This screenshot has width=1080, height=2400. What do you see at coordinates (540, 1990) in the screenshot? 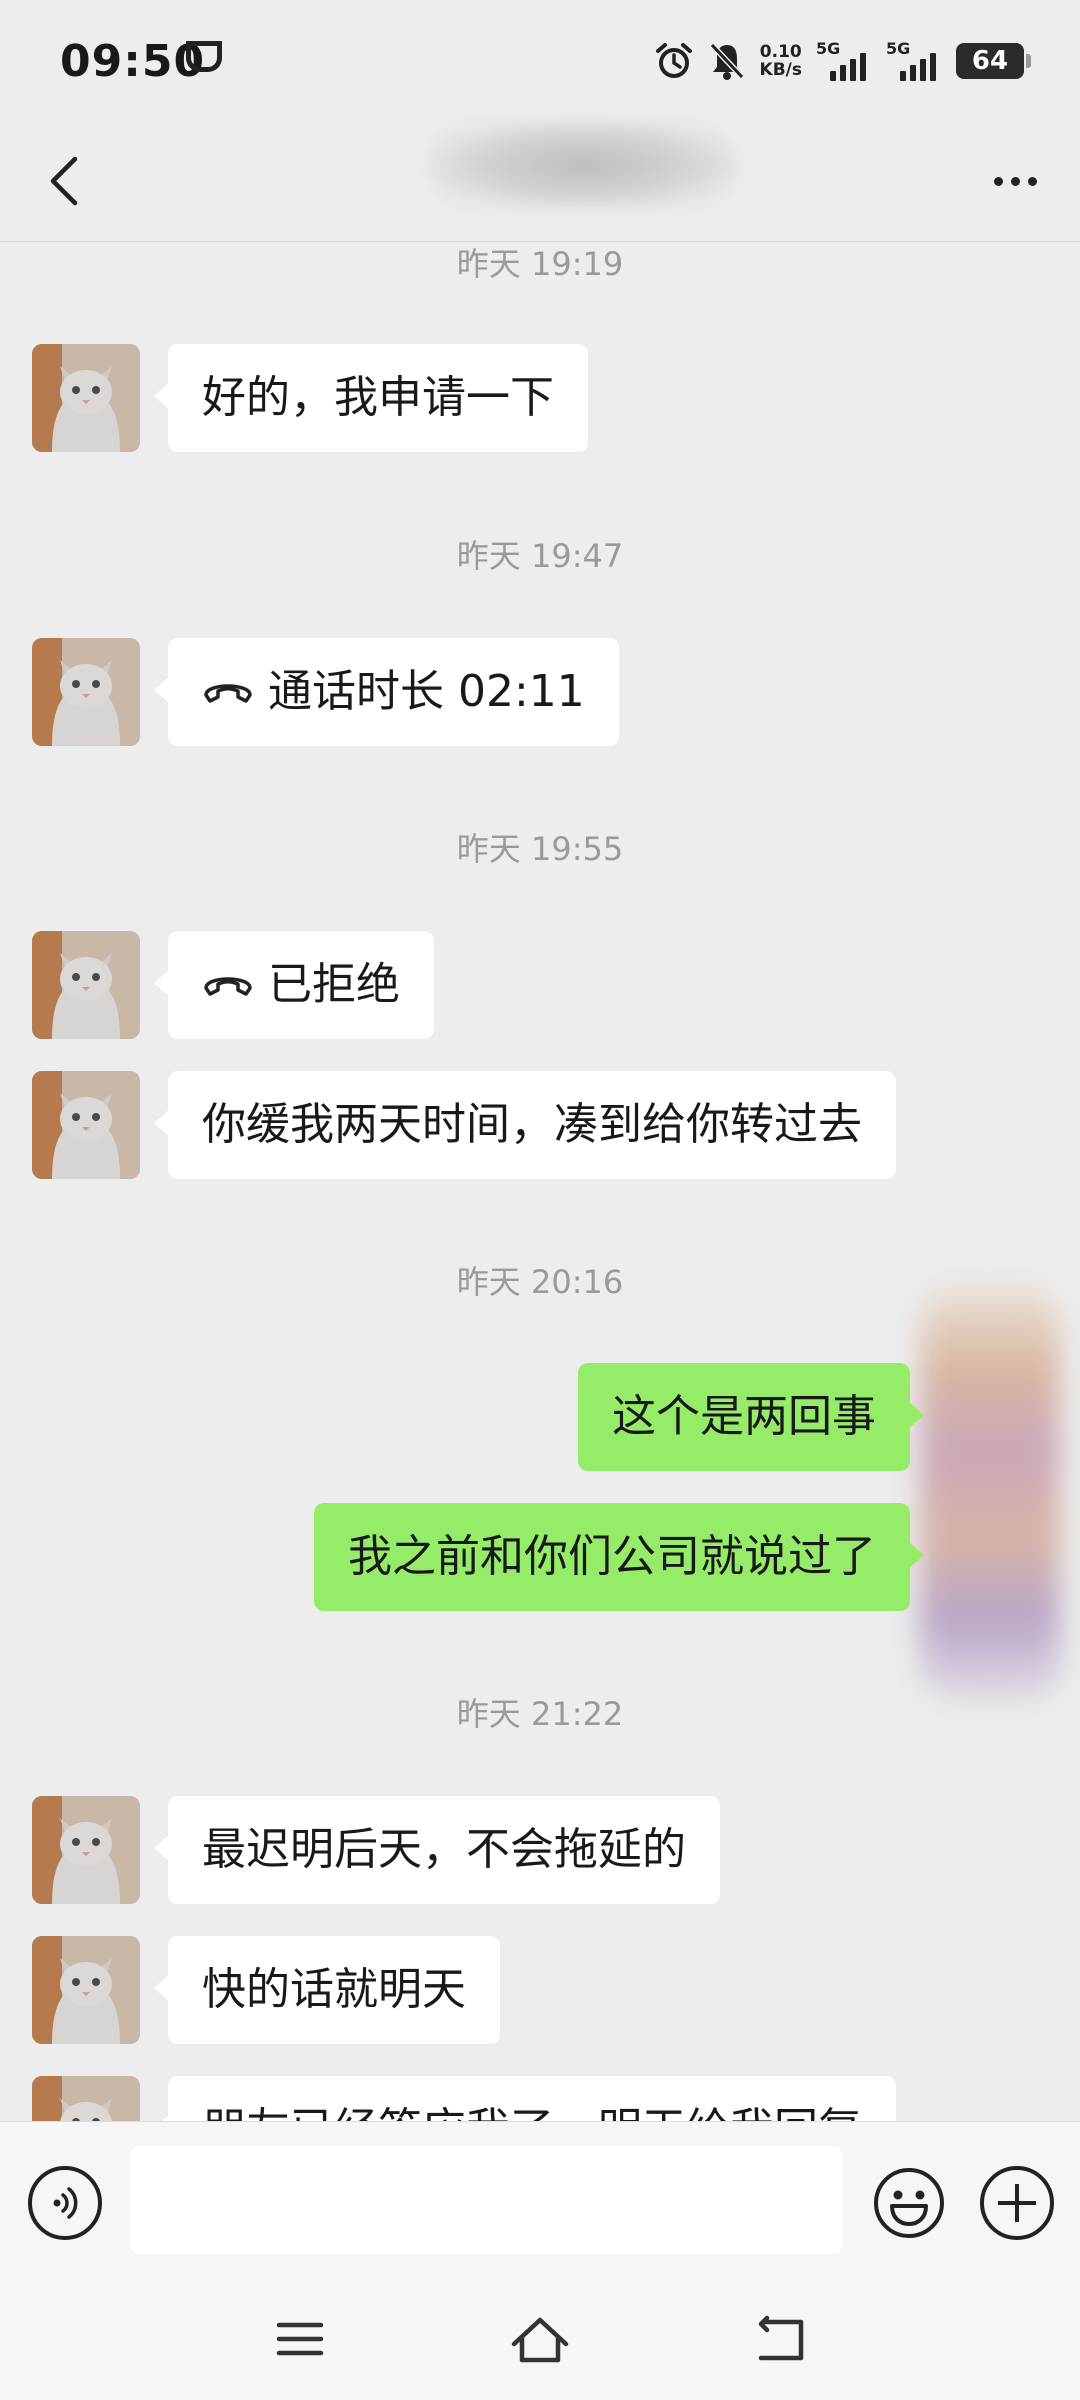
I see `message-row-incoming: 快的话就明天` at bounding box center [540, 1990].